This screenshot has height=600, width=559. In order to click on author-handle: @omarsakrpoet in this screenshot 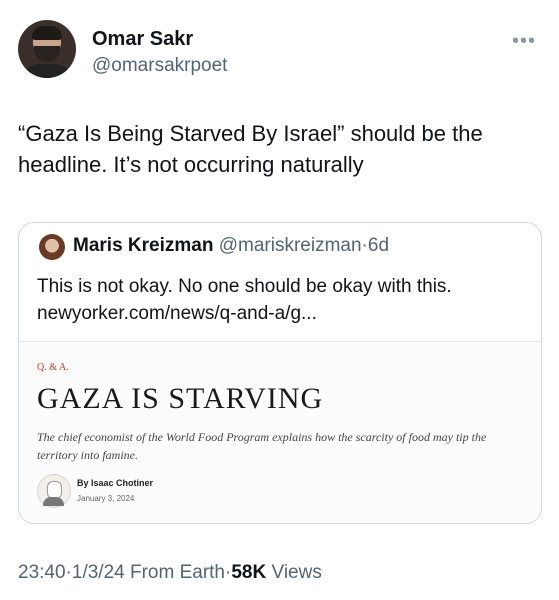, I will do `click(159, 66)`.